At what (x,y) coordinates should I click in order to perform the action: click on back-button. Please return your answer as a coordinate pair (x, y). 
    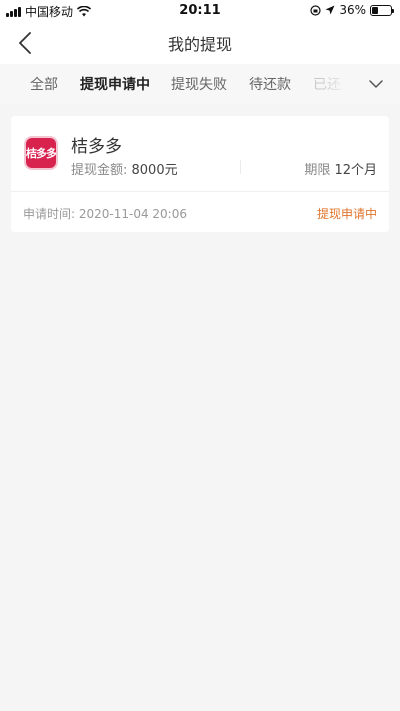
    Looking at the image, I should click on (25, 43).